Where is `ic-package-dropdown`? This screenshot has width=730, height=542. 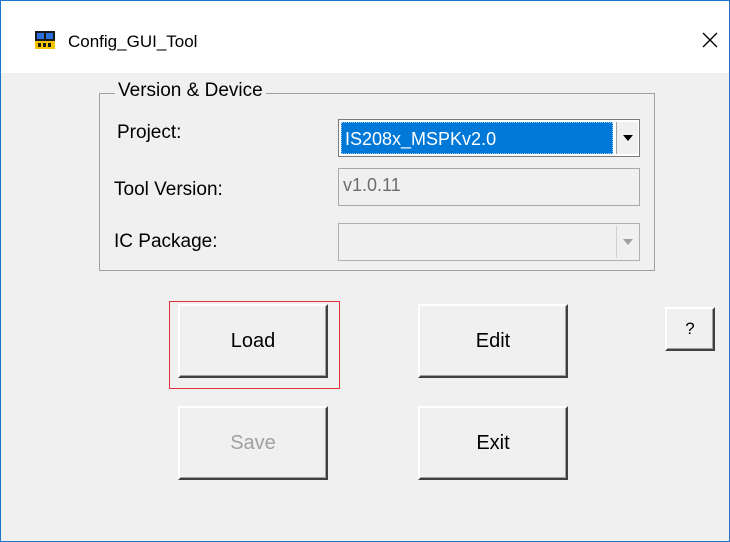 ic-package-dropdown is located at coordinates (489, 242).